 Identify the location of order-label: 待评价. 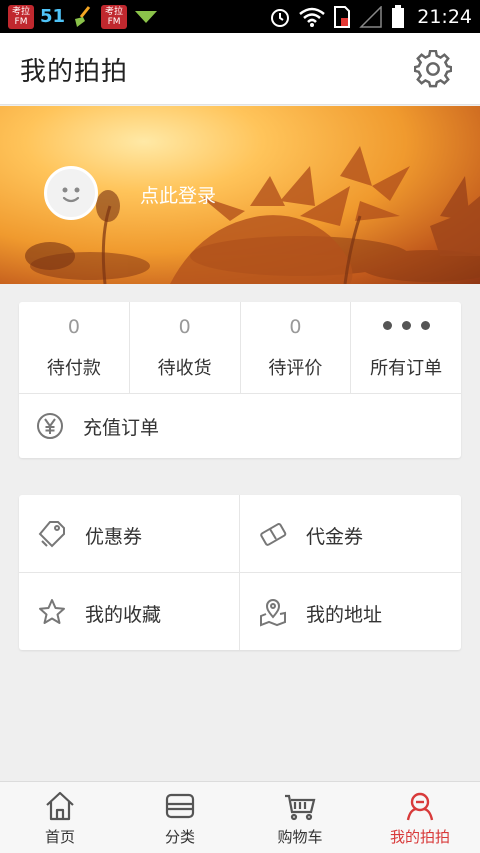
(295, 368).